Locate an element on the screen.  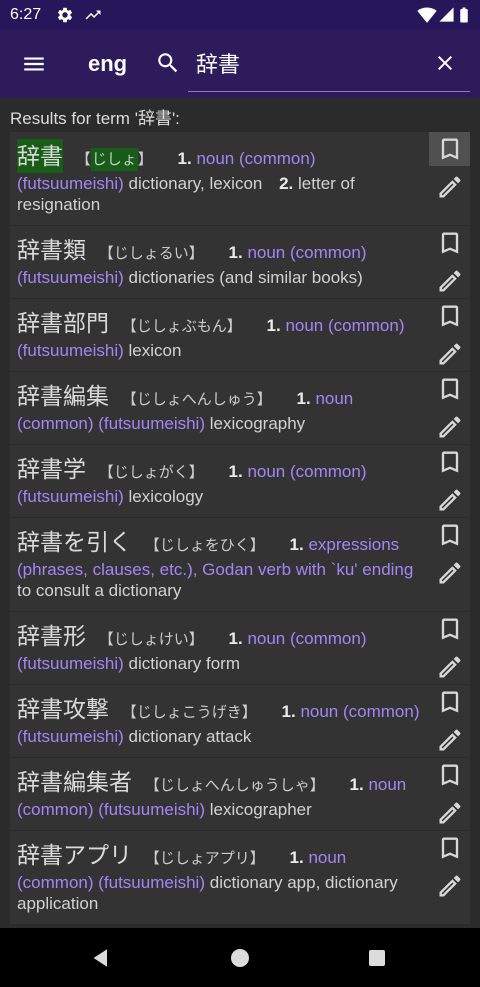
headword: 辞書編集 is located at coordinates (63, 396).